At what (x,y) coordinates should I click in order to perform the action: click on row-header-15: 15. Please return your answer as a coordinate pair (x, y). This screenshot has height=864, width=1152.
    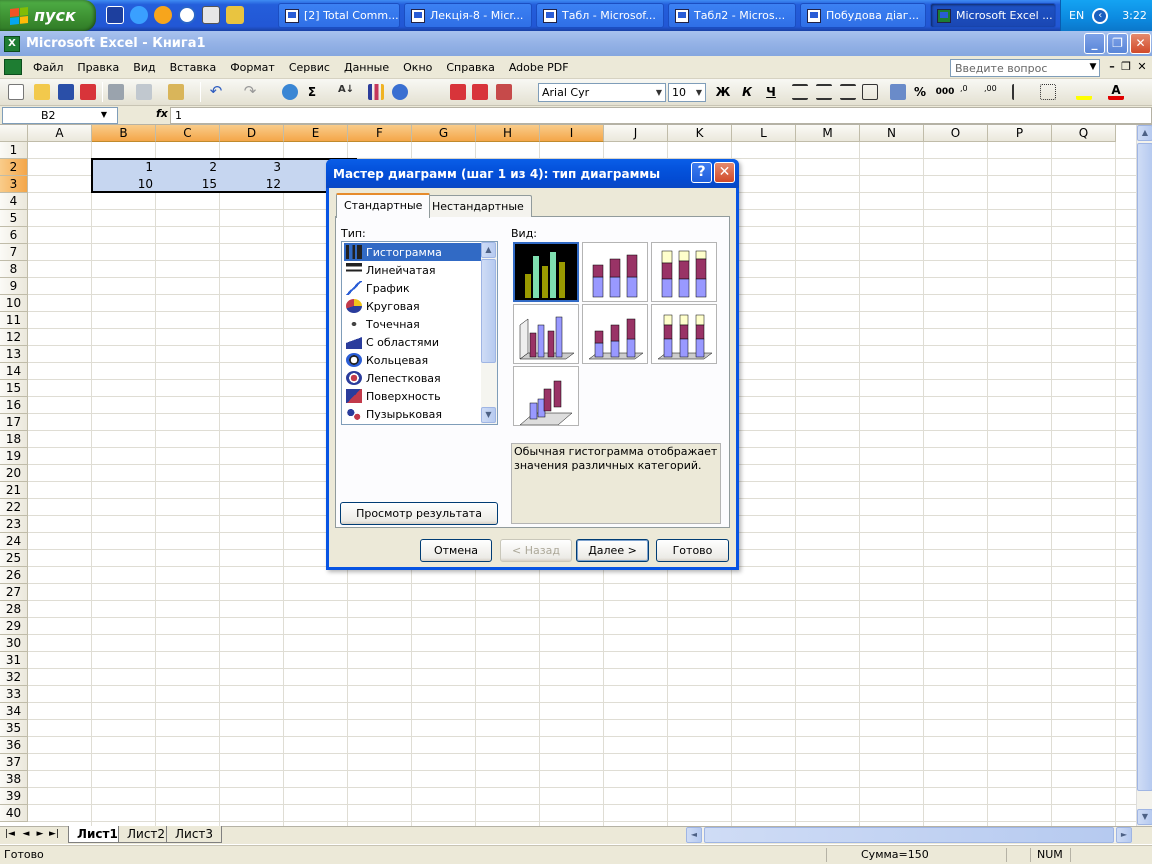
    Looking at the image, I should click on (14, 388).